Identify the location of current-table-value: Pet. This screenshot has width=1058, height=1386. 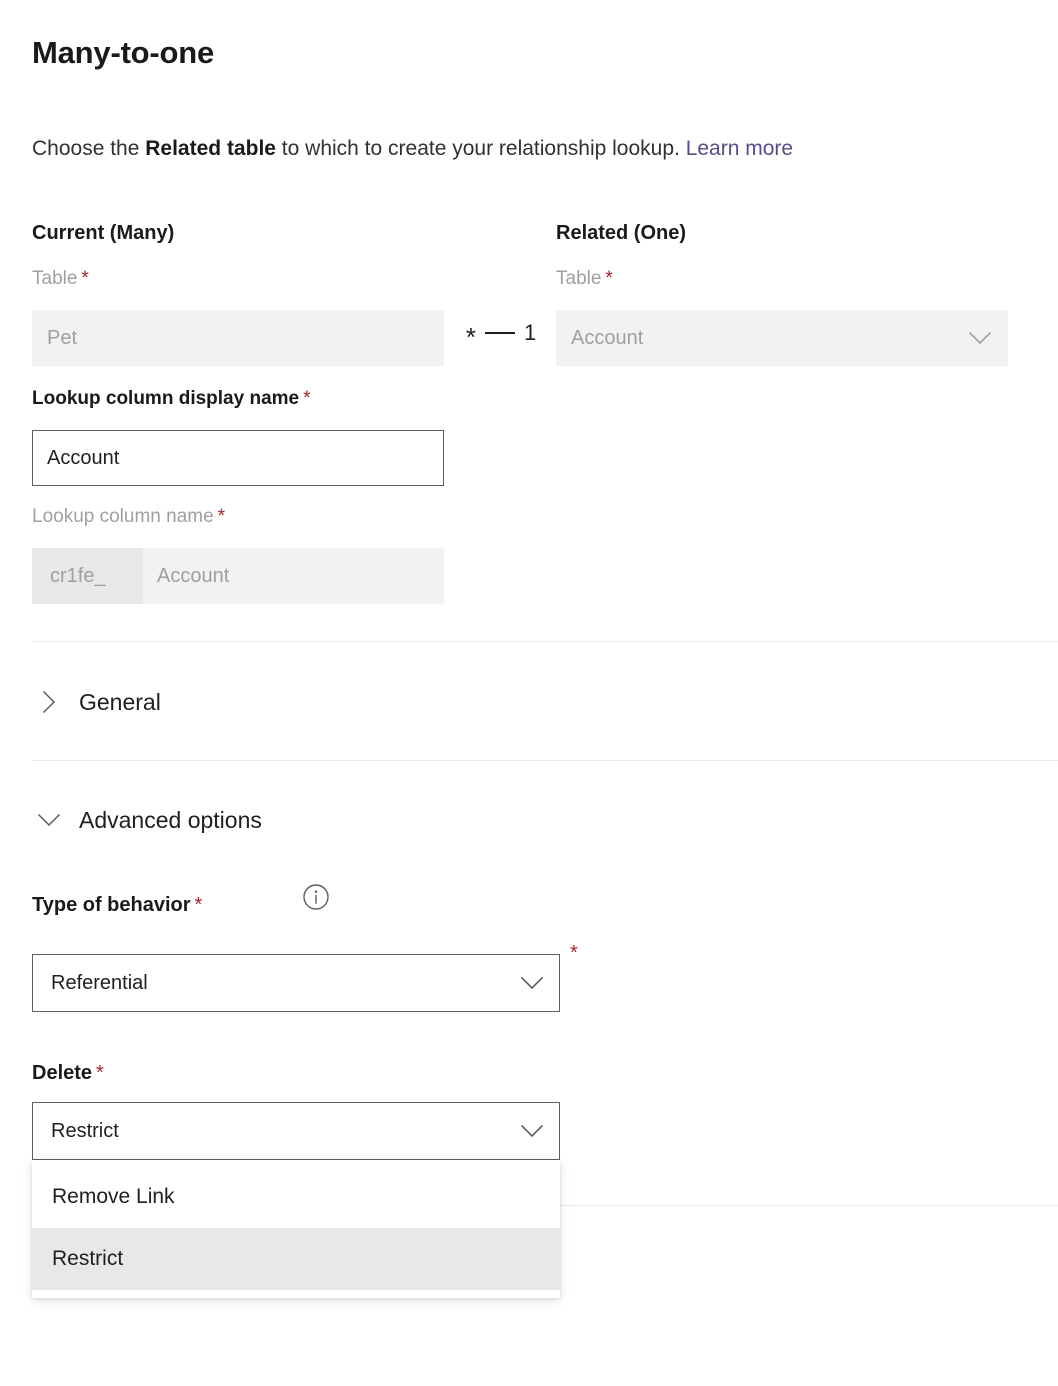
(62, 337).